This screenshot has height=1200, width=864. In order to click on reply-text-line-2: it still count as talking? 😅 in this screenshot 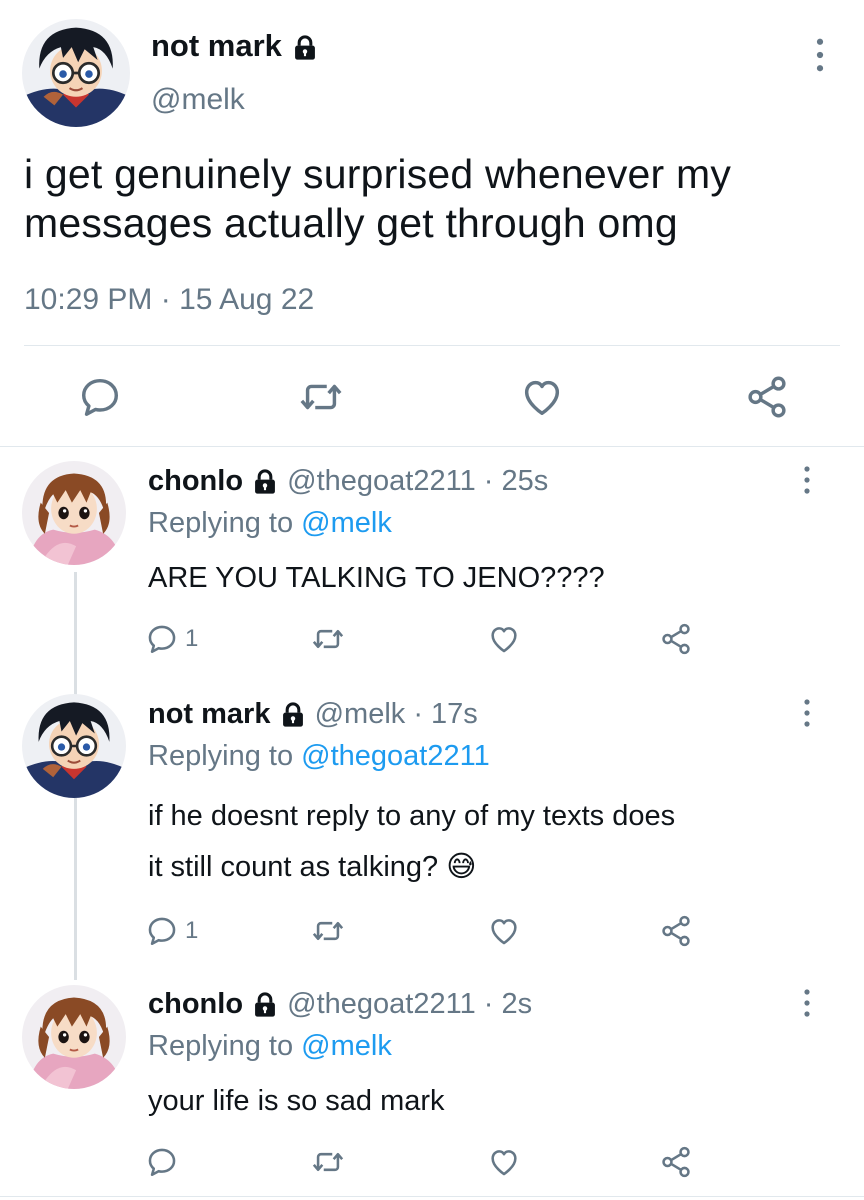, I will do `click(411, 866)`.